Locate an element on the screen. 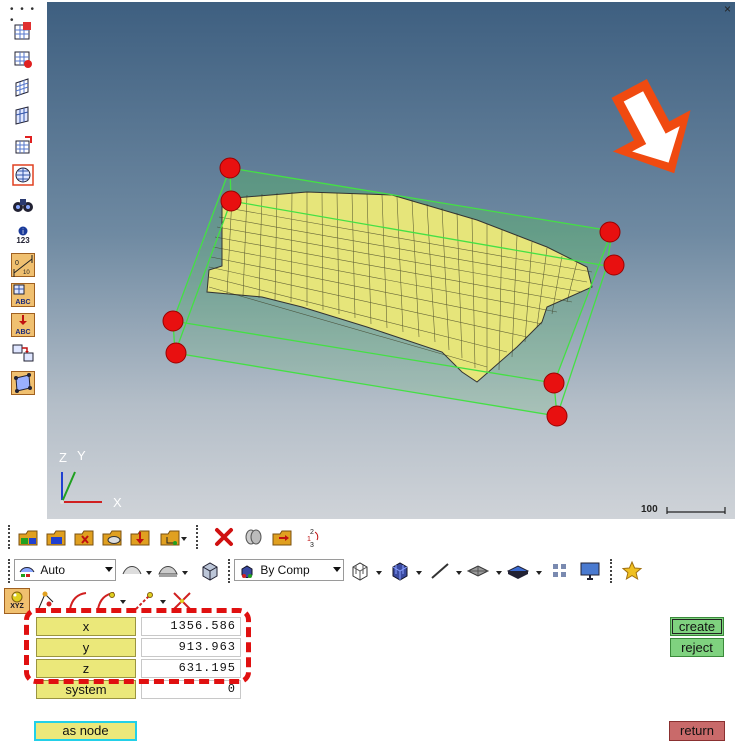  folder-view-icon is located at coordinates (112, 537).